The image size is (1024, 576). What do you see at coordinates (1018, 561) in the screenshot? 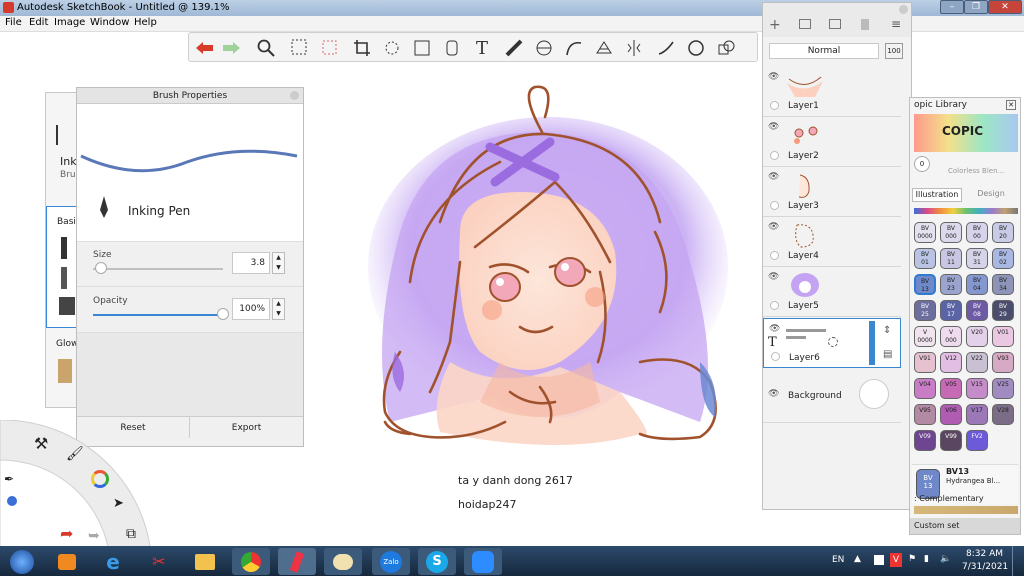
I see `show-desktop-button` at bounding box center [1018, 561].